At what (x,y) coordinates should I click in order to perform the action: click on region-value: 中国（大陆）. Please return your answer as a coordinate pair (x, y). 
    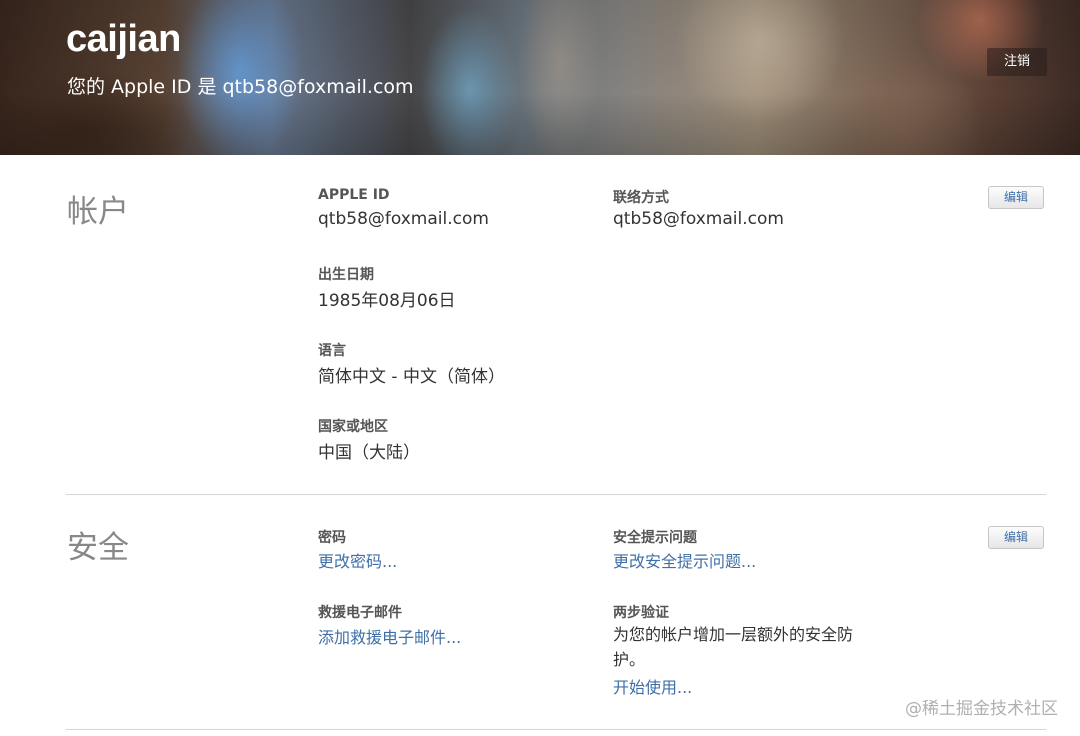
    Looking at the image, I should click on (369, 453).